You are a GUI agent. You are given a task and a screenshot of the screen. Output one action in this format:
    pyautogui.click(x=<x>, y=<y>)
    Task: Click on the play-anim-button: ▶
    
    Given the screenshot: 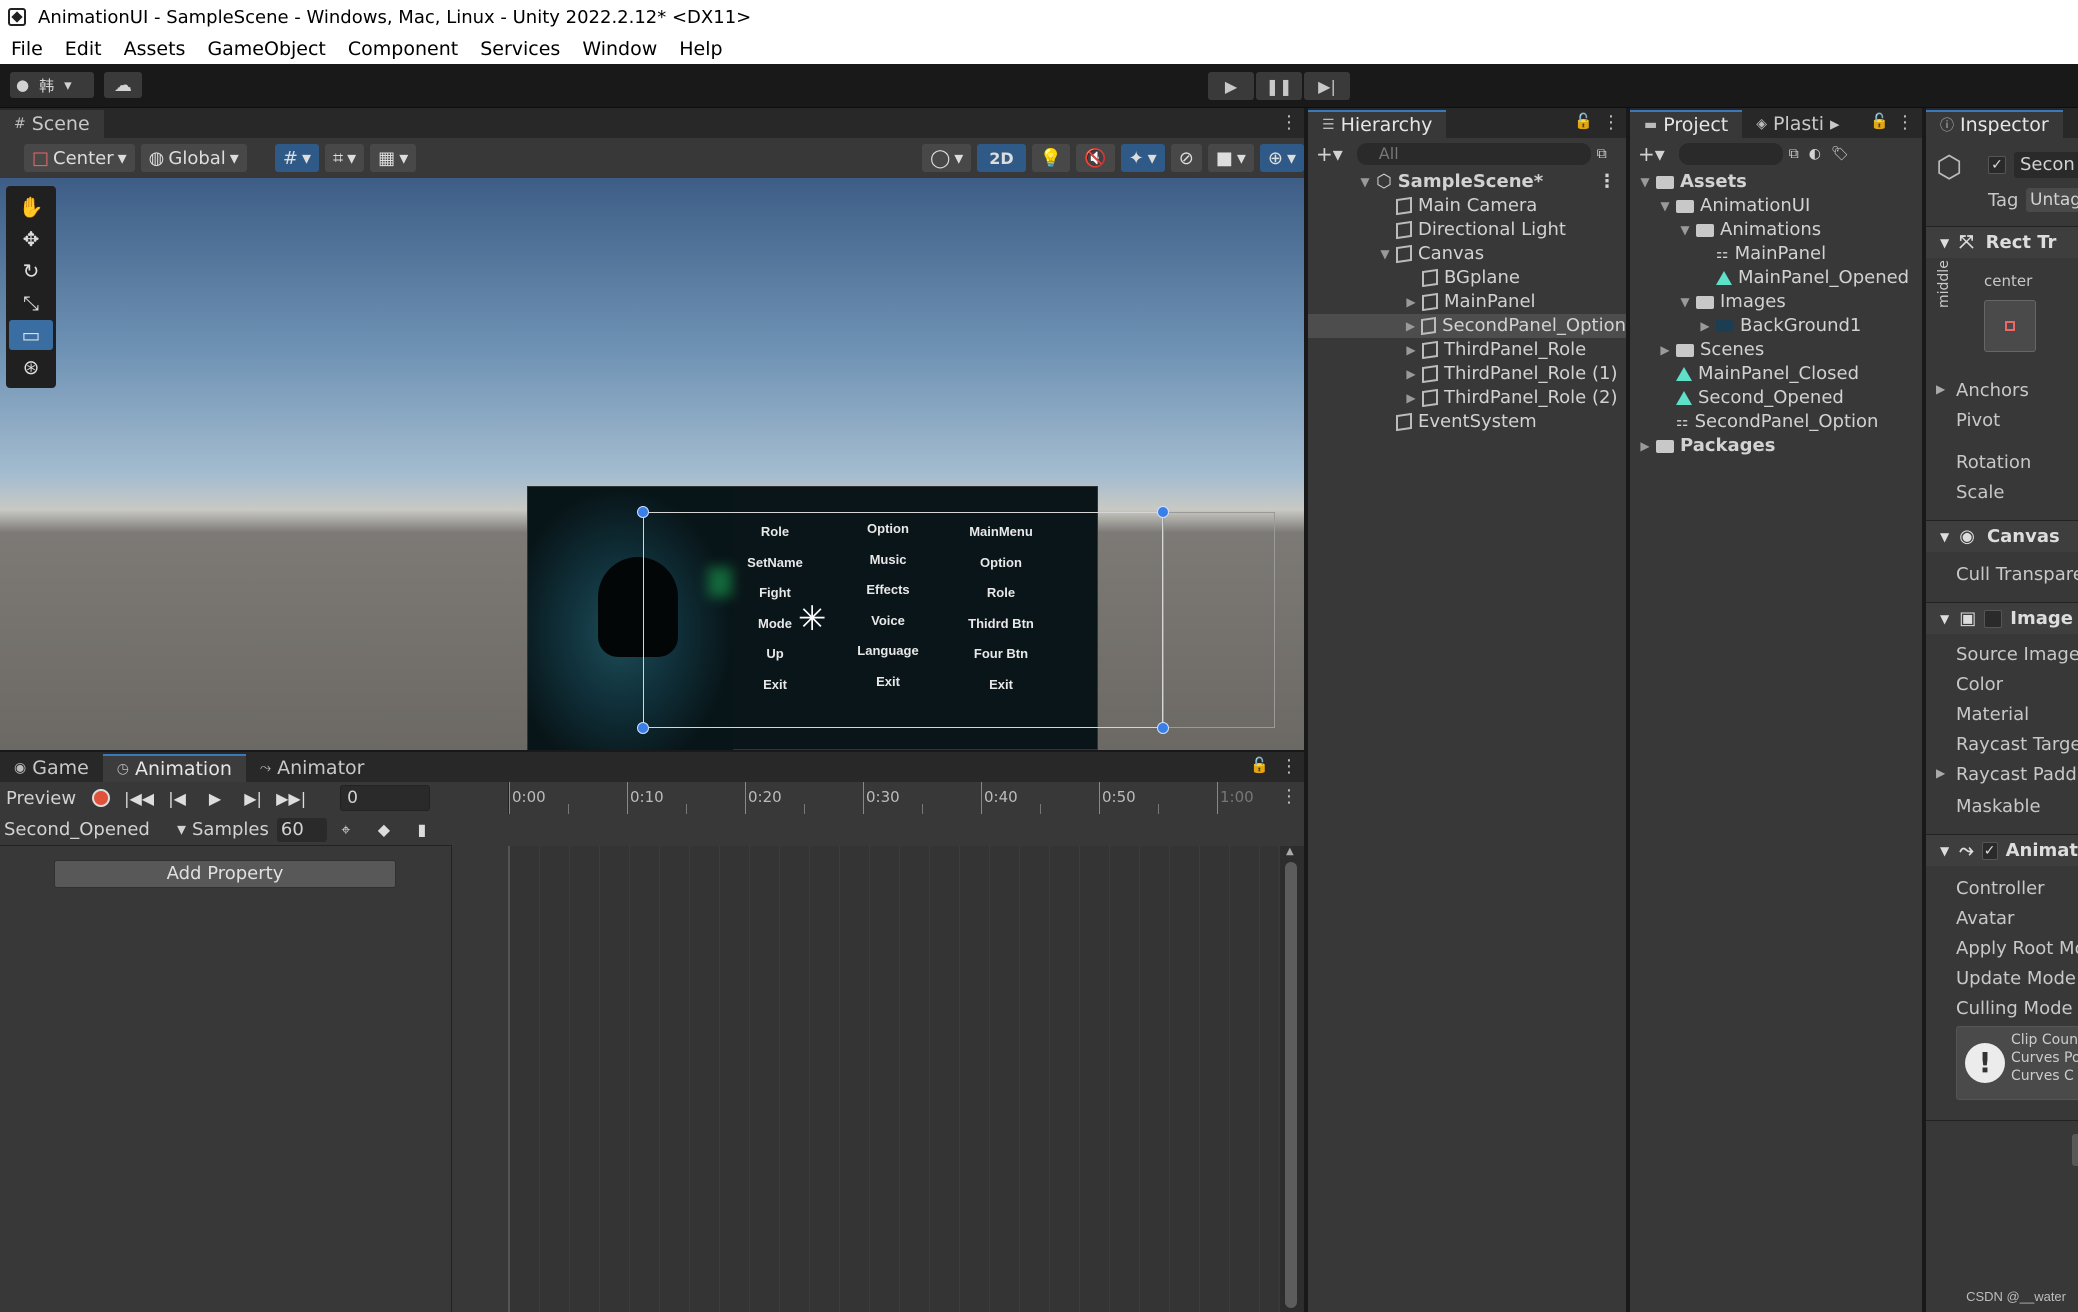 What is the action you would take?
    pyautogui.click(x=215, y=798)
    